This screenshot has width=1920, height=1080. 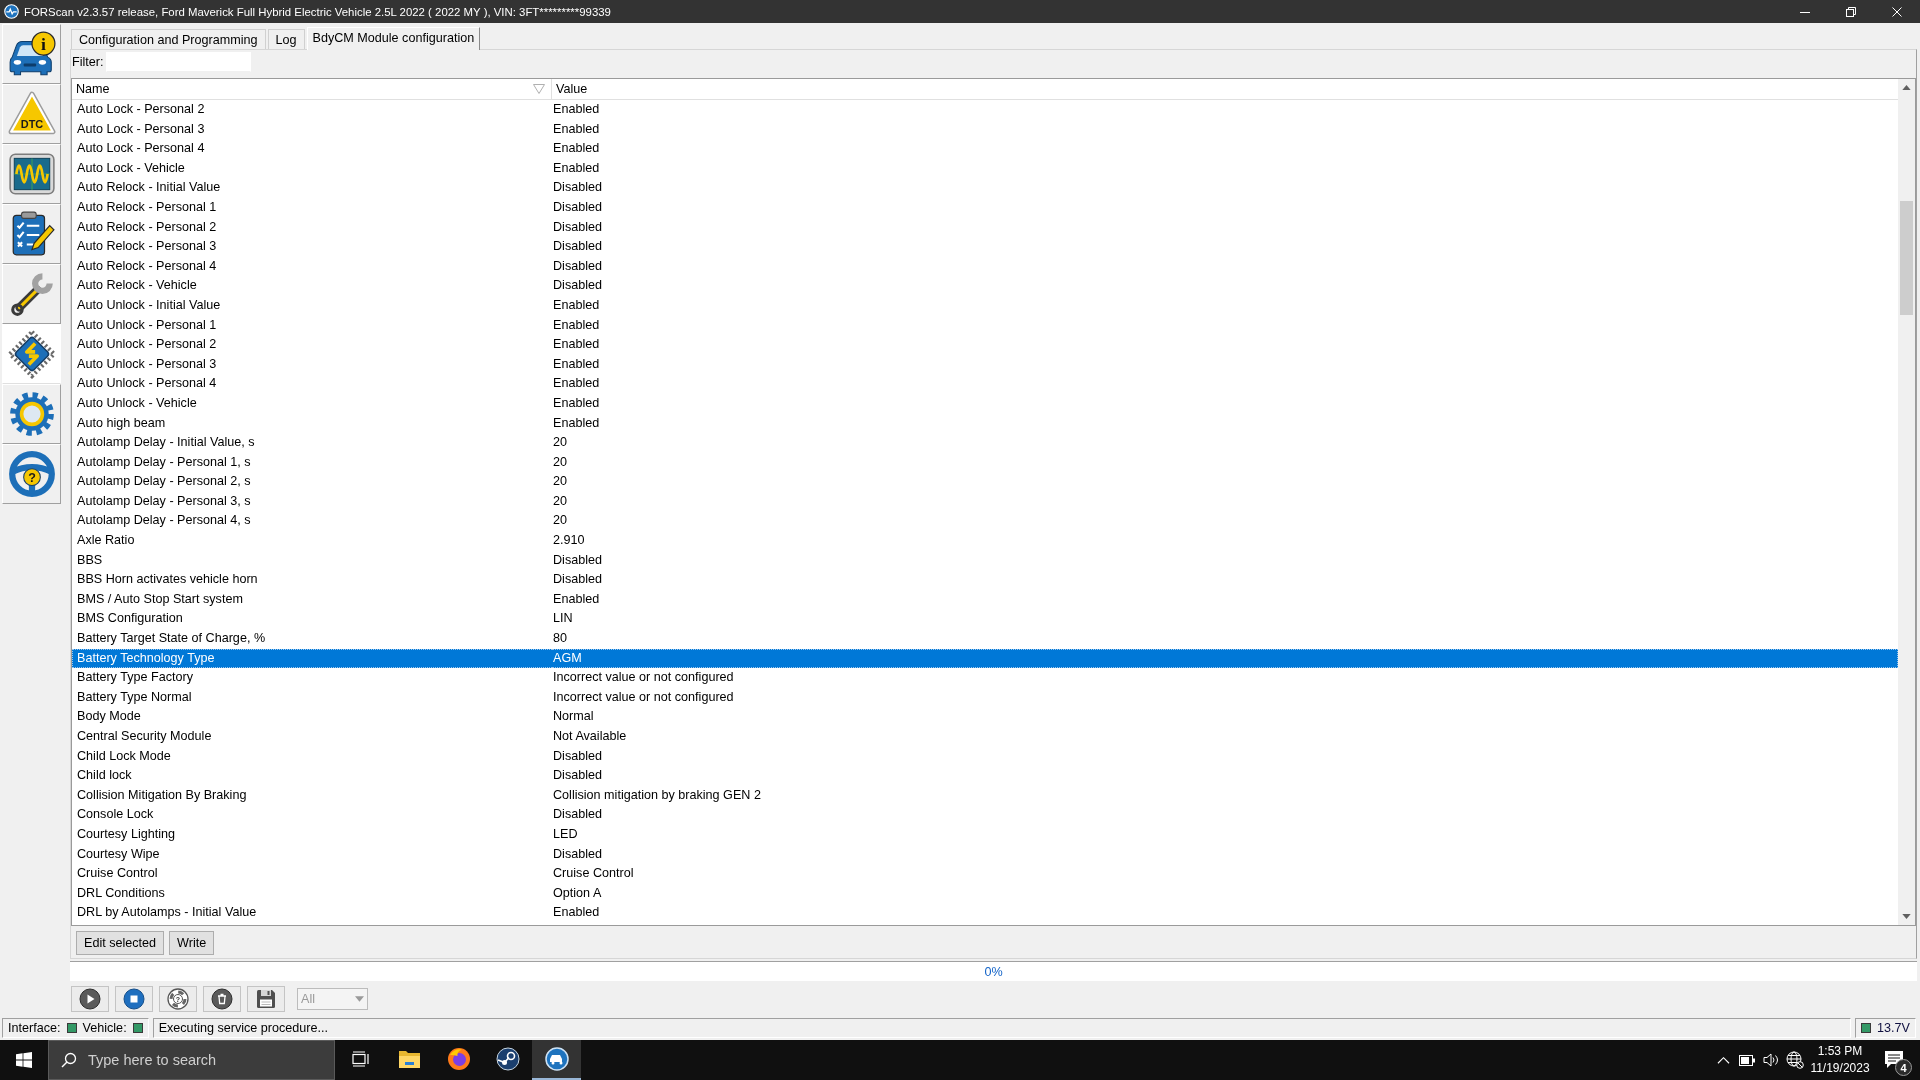 What do you see at coordinates (124, 756) in the screenshot?
I see `table-cell-text: Child Lock Mode` at bounding box center [124, 756].